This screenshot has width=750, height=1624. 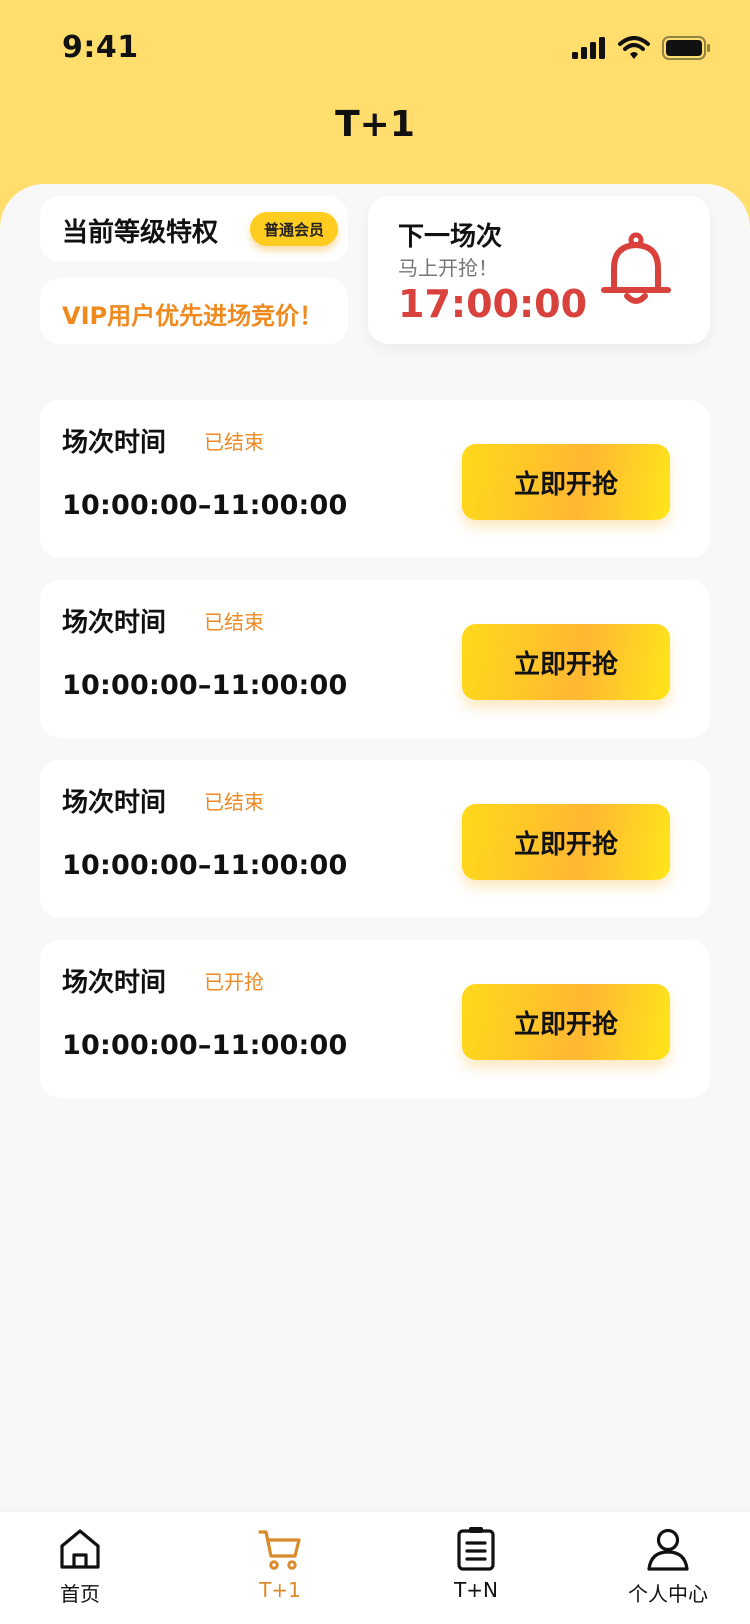 I want to click on session-card: 场次时间 已开抢 10:00:00–11:00:00 立即开抢, so click(x=375, y=1019).